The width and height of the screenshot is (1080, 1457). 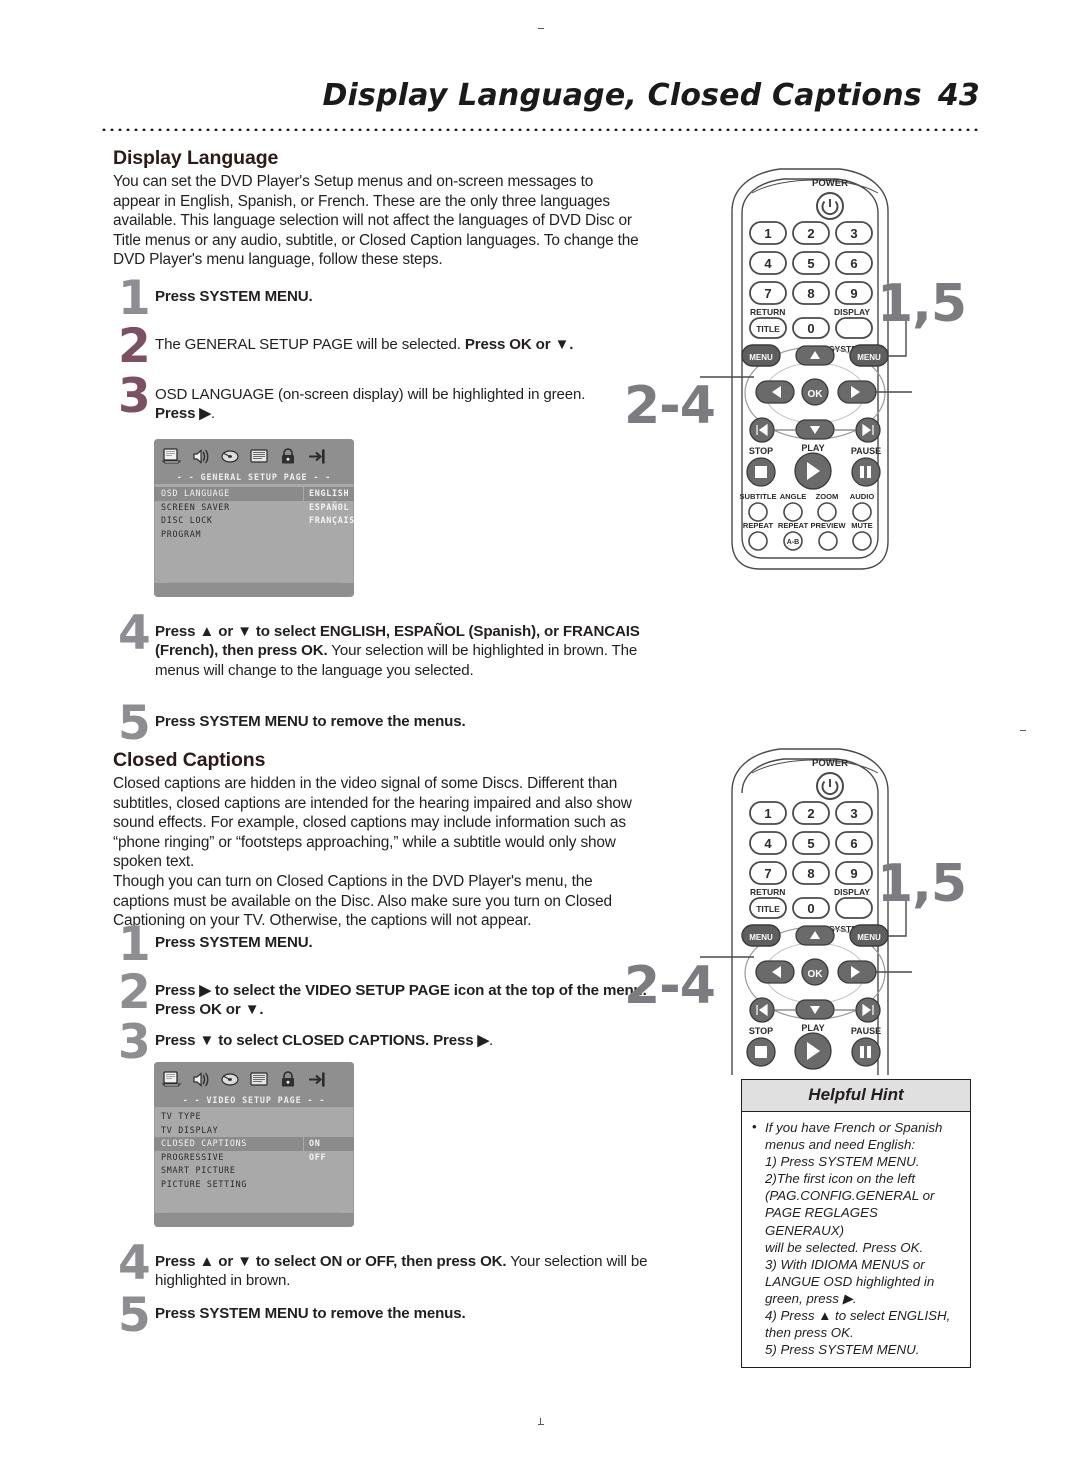 I want to click on osd-row-program: PROGRAM, so click(x=254, y=535).